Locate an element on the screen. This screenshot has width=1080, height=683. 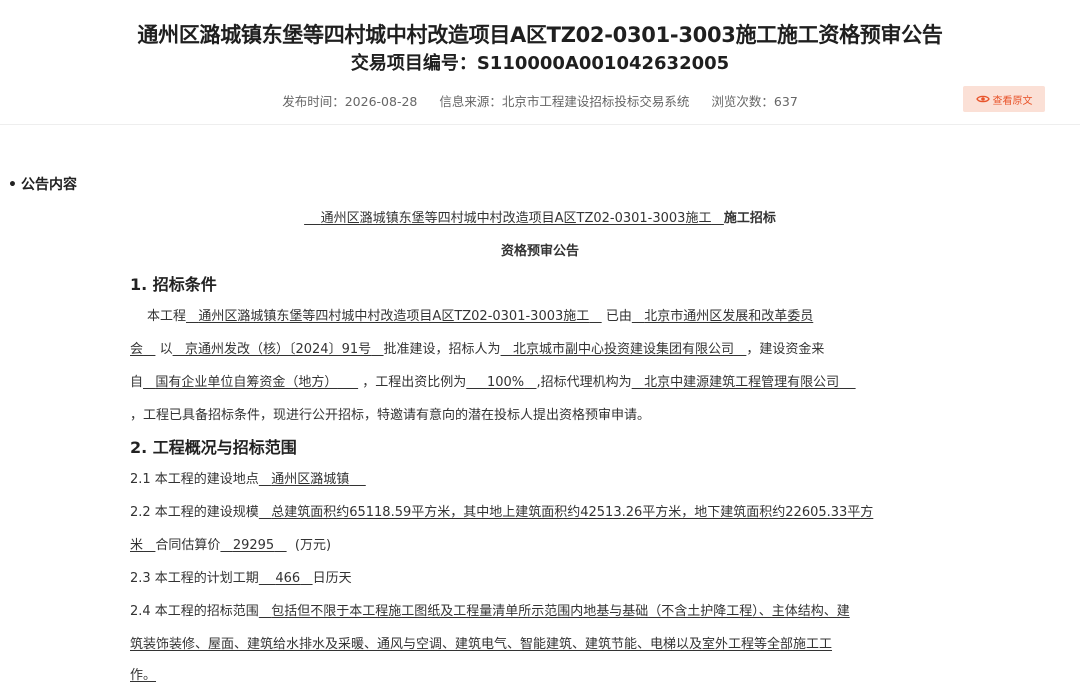
planned-duration: 466 is located at coordinates (288, 578).